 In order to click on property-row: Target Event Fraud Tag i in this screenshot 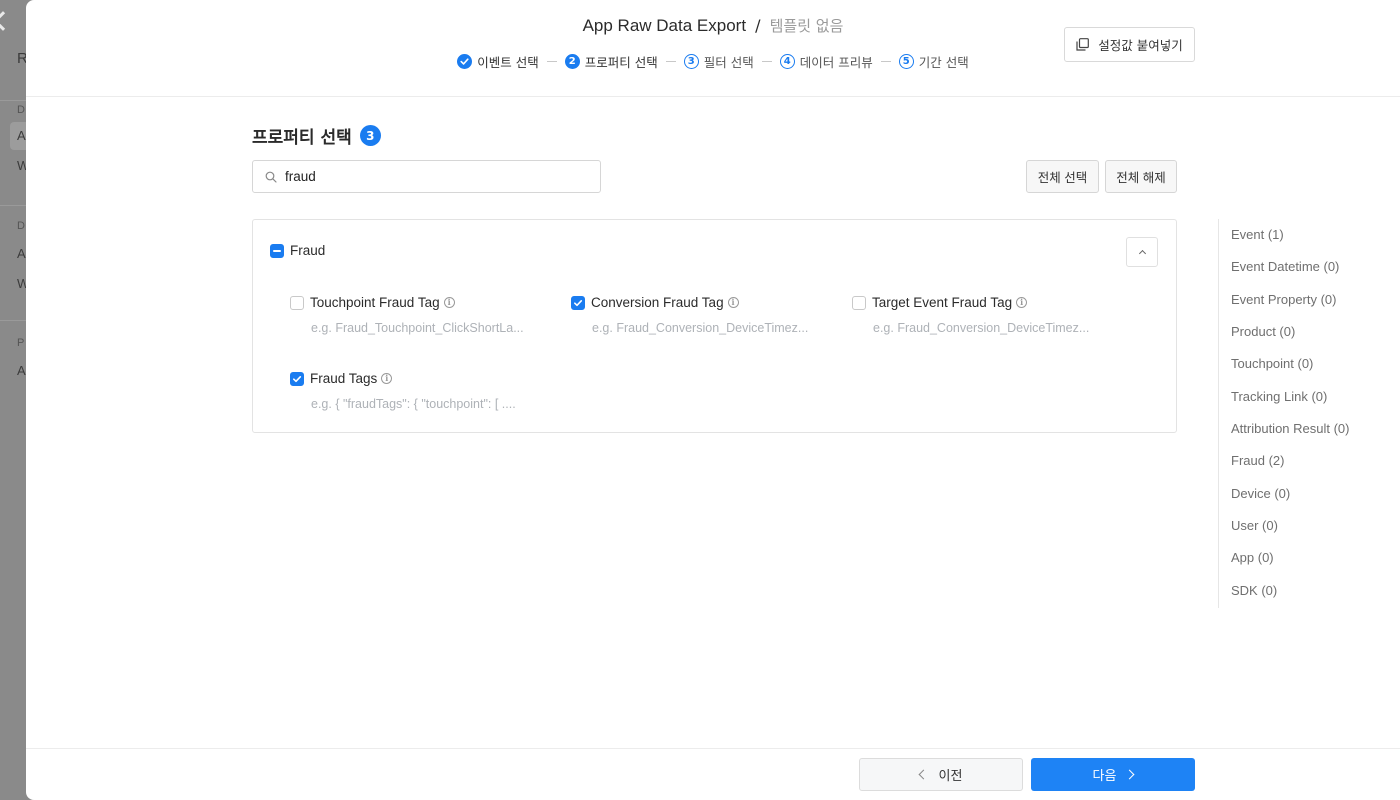, I will do `click(982, 302)`.